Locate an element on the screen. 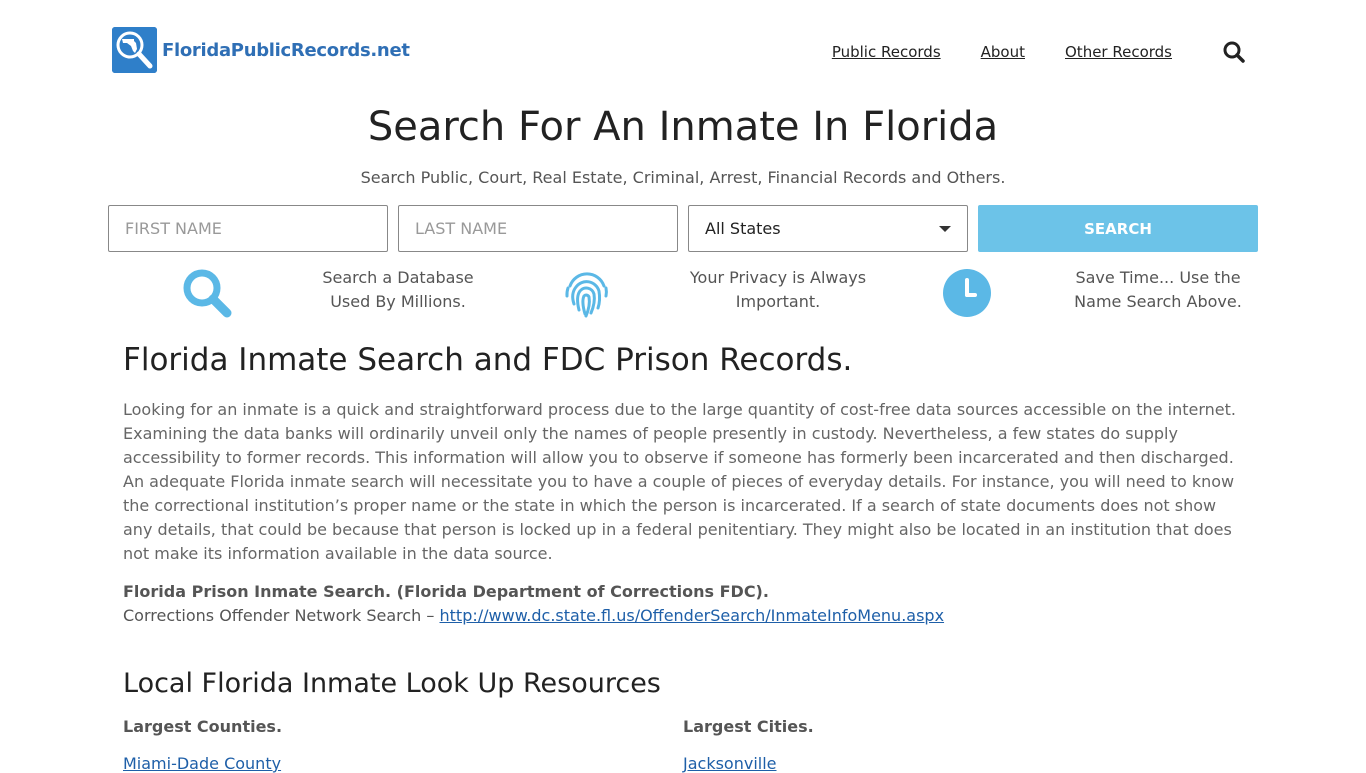 The width and height of the screenshot is (1366, 773). local-resources-heading: Local Florida Inmate Look Up Resources is located at coordinates (392, 683).